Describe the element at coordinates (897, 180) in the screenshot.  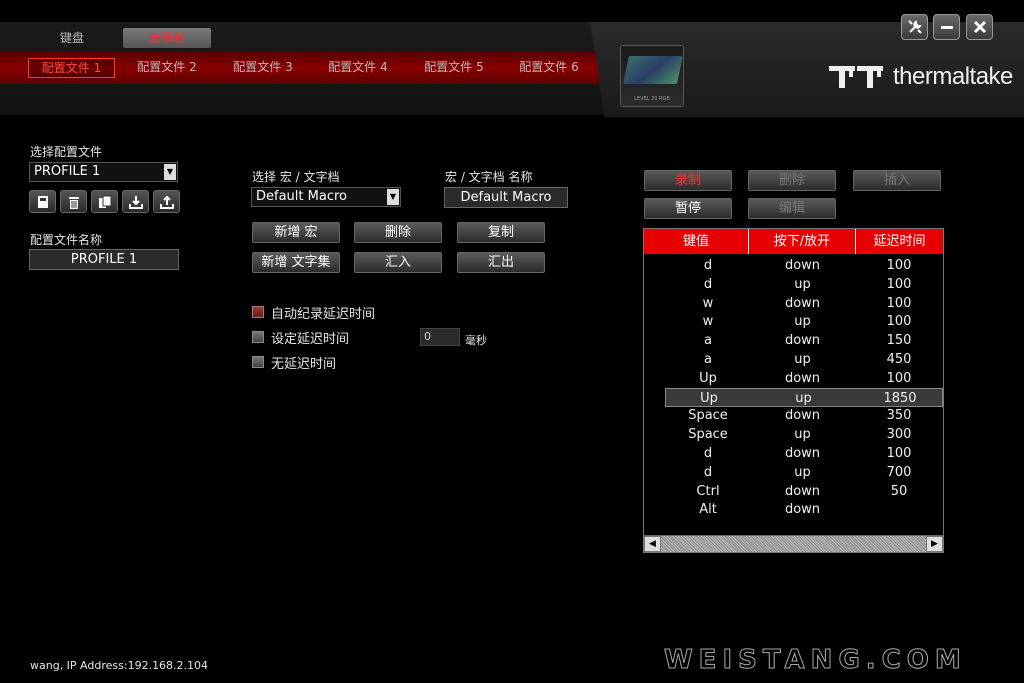
I see `insert-key-button: 插入` at that location.